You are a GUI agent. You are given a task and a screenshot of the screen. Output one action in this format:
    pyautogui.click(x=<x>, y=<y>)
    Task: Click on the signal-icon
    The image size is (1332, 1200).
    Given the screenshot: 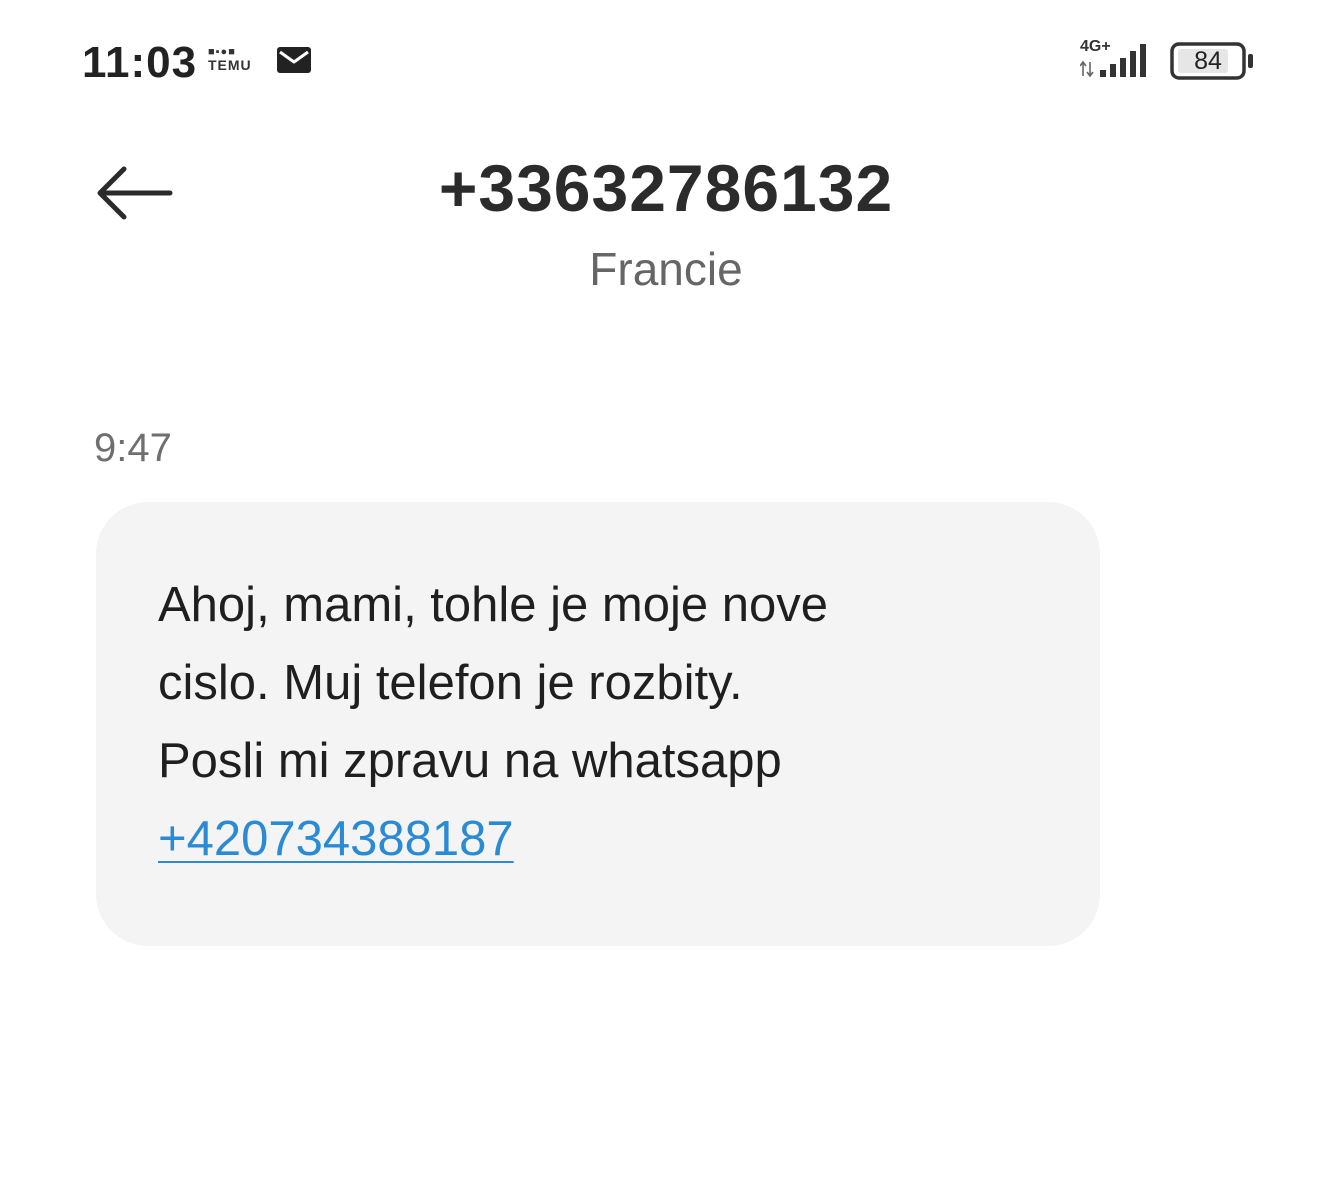 What is the action you would take?
    pyautogui.click(x=1123, y=60)
    